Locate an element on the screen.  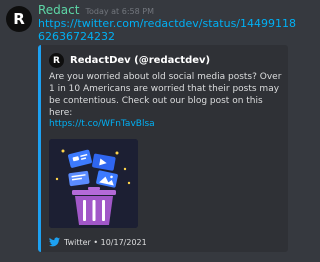
delete-posts-illustration is located at coordinates (93, 183).